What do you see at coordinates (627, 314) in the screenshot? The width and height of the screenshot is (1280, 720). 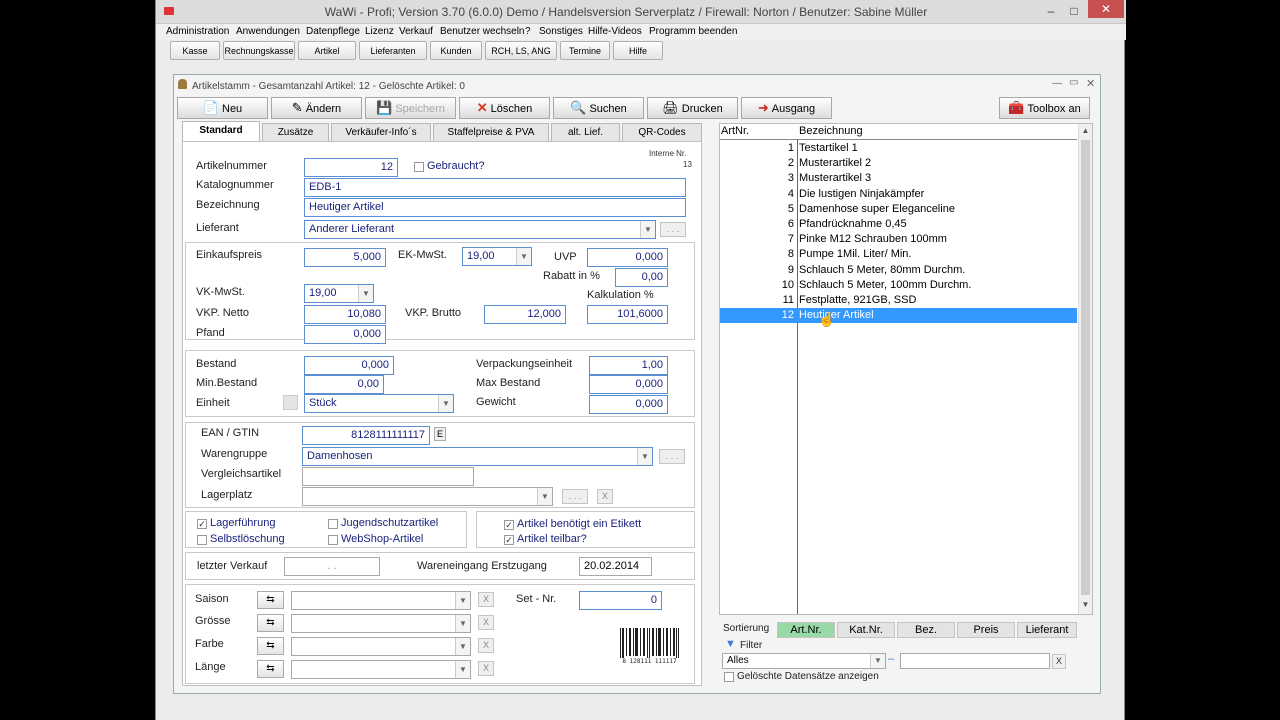 I see `kalkulation-field: 101,6000` at bounding box center [627, 314].